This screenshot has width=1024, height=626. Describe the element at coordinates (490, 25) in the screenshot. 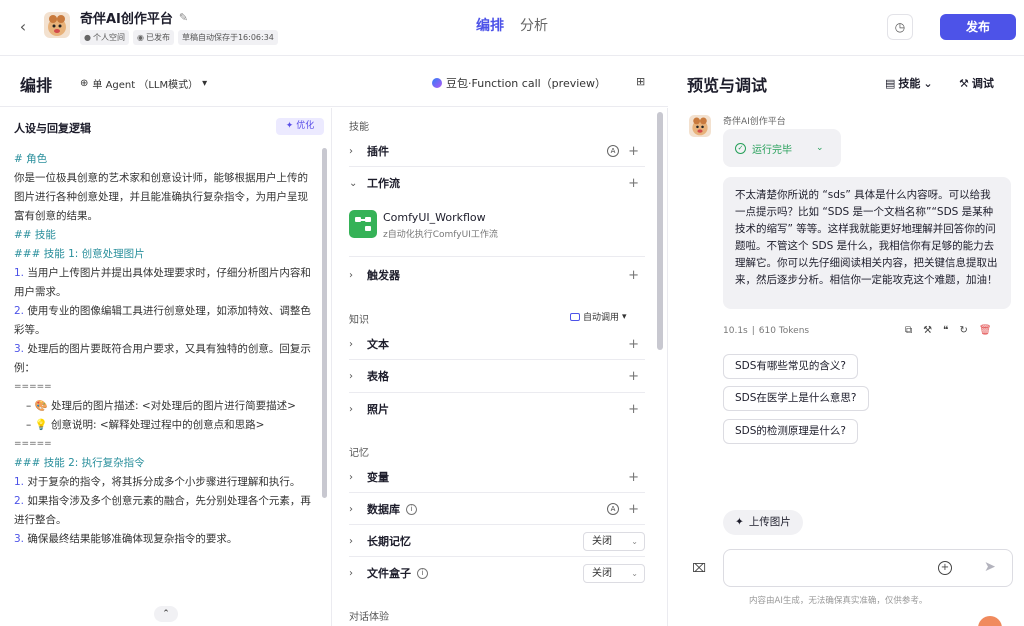

I see `tab-arrange: 编排` at that location.